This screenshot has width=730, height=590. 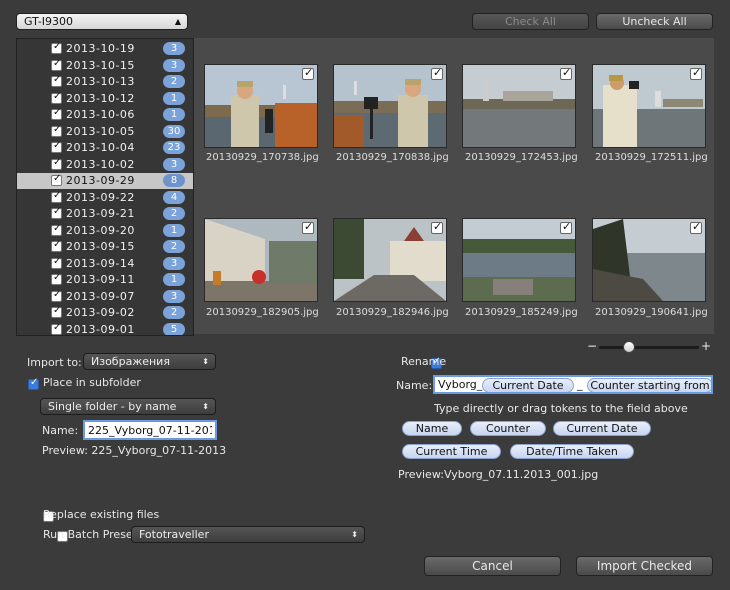 I want to click on date-list-item: 2013-10-15 3, so click(x=105, y=66).